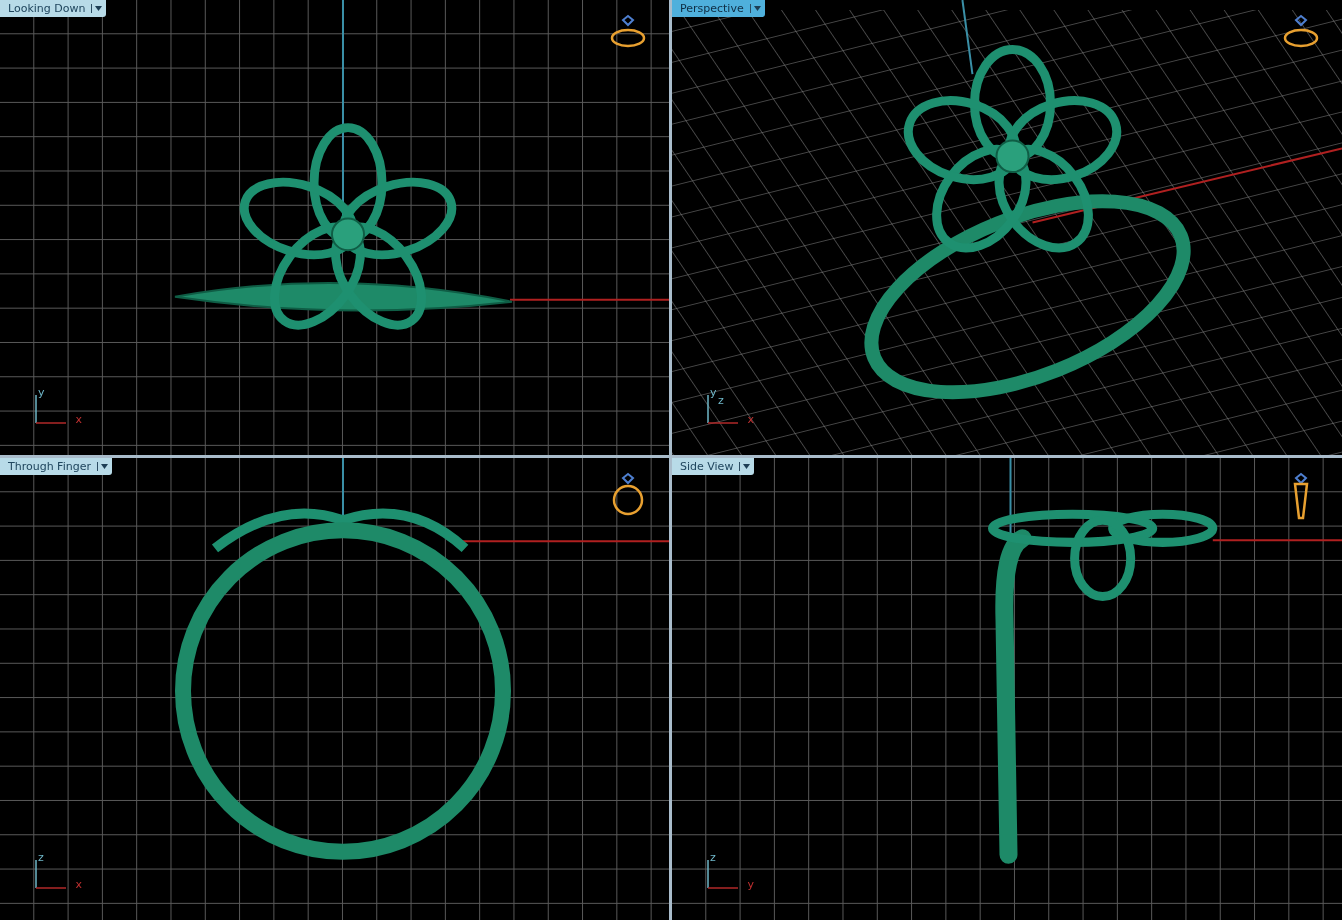 Image resolution: width=1342 pixels, height=920 pixels. I want to click on viewport-title: Perspective, so click(712, 8).